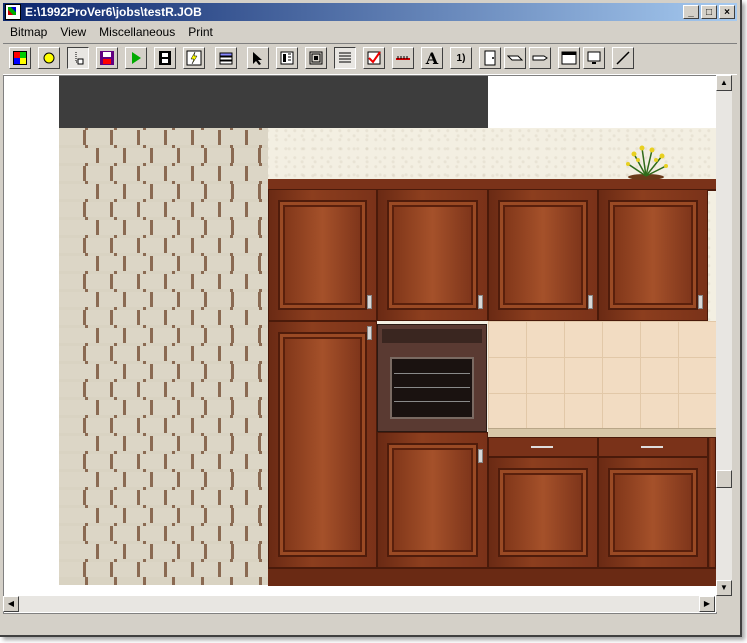 The image size is (747, 643). What do you see at coordinates (316, 58) in the screenshot?
I see `frame-icon` at bounding box center [316, 58].